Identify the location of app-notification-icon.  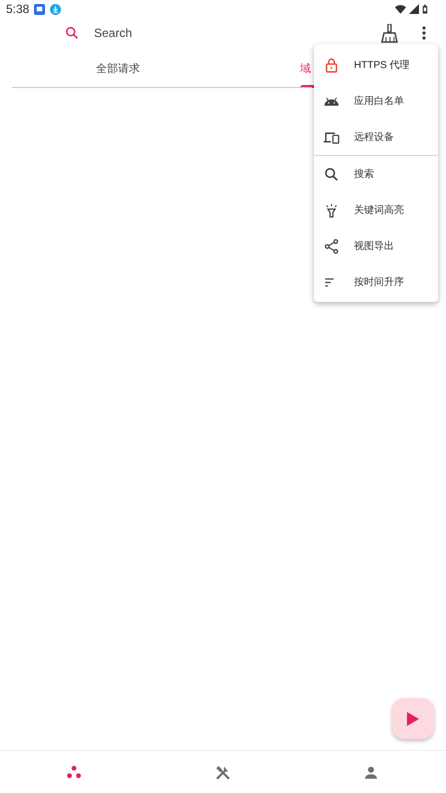
(40, 9).